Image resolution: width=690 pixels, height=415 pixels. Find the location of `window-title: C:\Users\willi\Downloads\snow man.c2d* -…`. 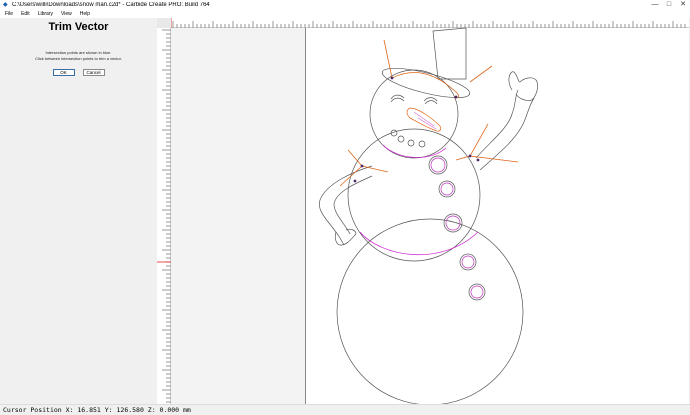

window-title: C:\Users\willi\Downloads\snow man.c2d* -… is located at coordinates (111, 5).